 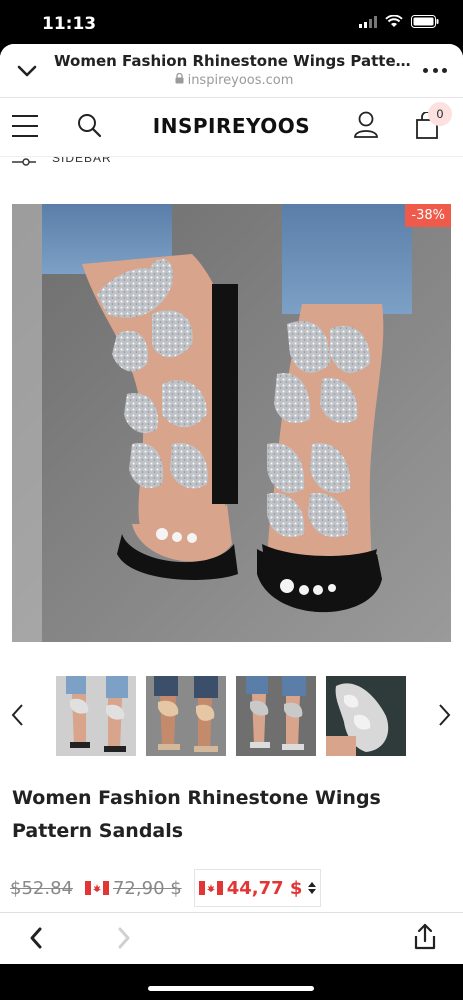 I want to click on price-row: $52.84 72,90 $ 44,77 $, so click(x=235, y=888).